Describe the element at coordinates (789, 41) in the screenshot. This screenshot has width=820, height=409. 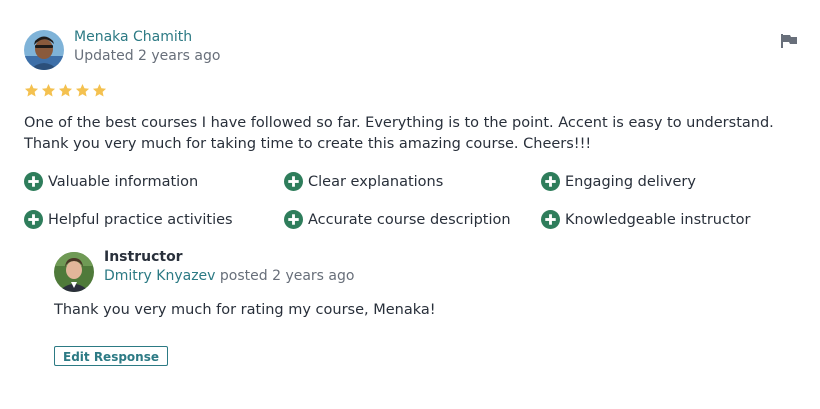
I see `flag-icon` at that location.